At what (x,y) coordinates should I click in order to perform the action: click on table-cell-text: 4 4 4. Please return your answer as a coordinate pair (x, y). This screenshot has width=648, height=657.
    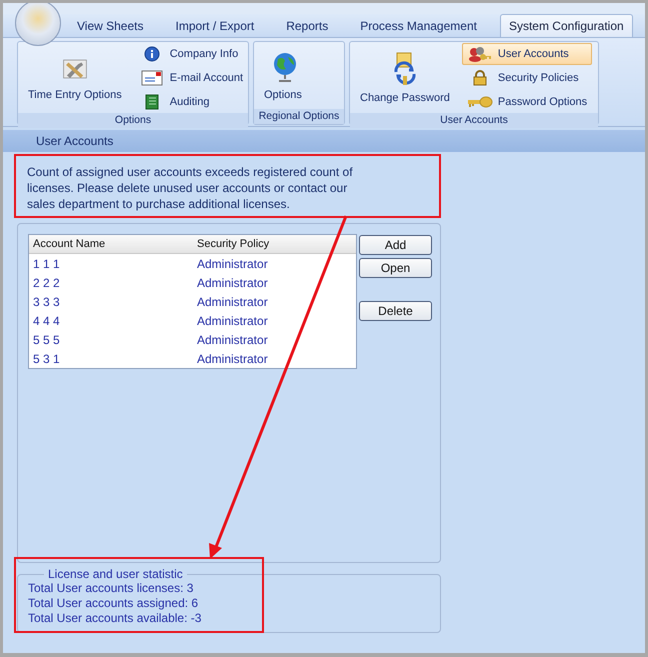
    Looking at the image, I should click on (46, 321).